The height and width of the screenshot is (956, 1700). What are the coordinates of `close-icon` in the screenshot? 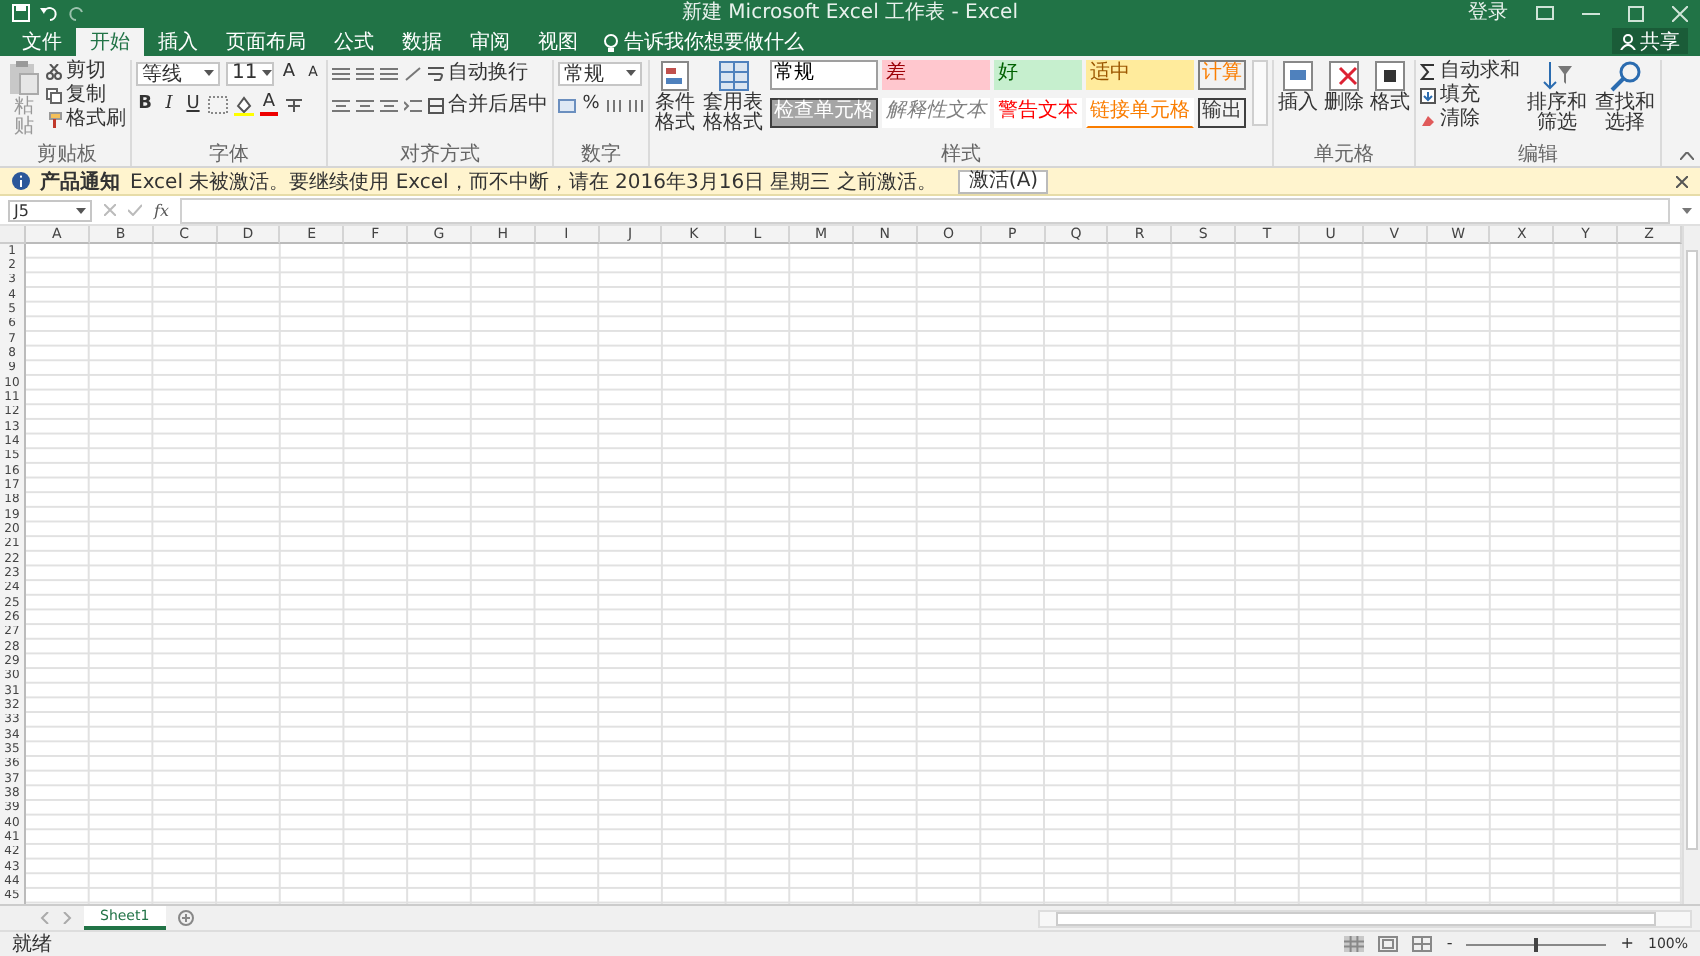 It's located at (1682, 181).